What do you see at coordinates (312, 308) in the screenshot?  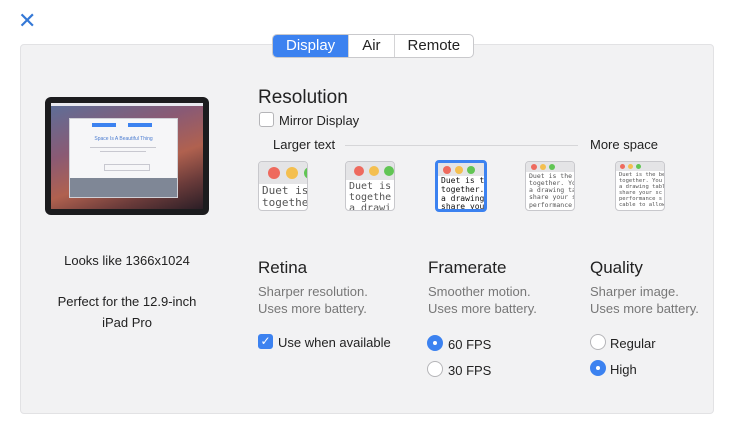 I see `retina-desc-line2: Uses more battery.` at bounding box center [312, 308].